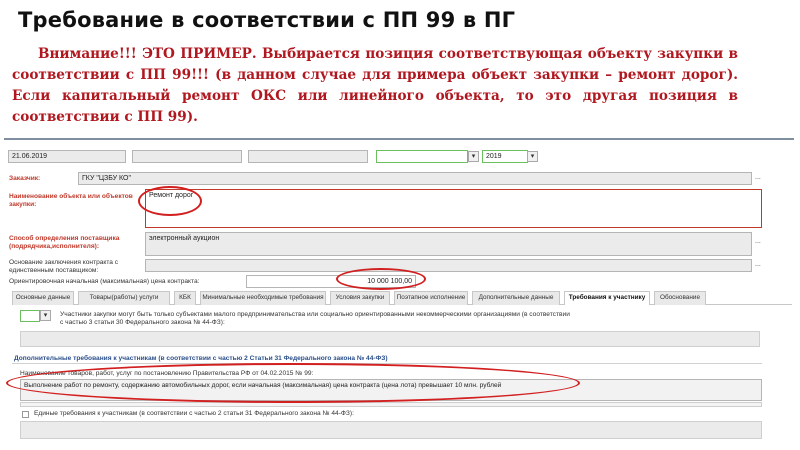 This screenshot has width=800, height=450. I want to click on blank-select-field, so click(422, 156).